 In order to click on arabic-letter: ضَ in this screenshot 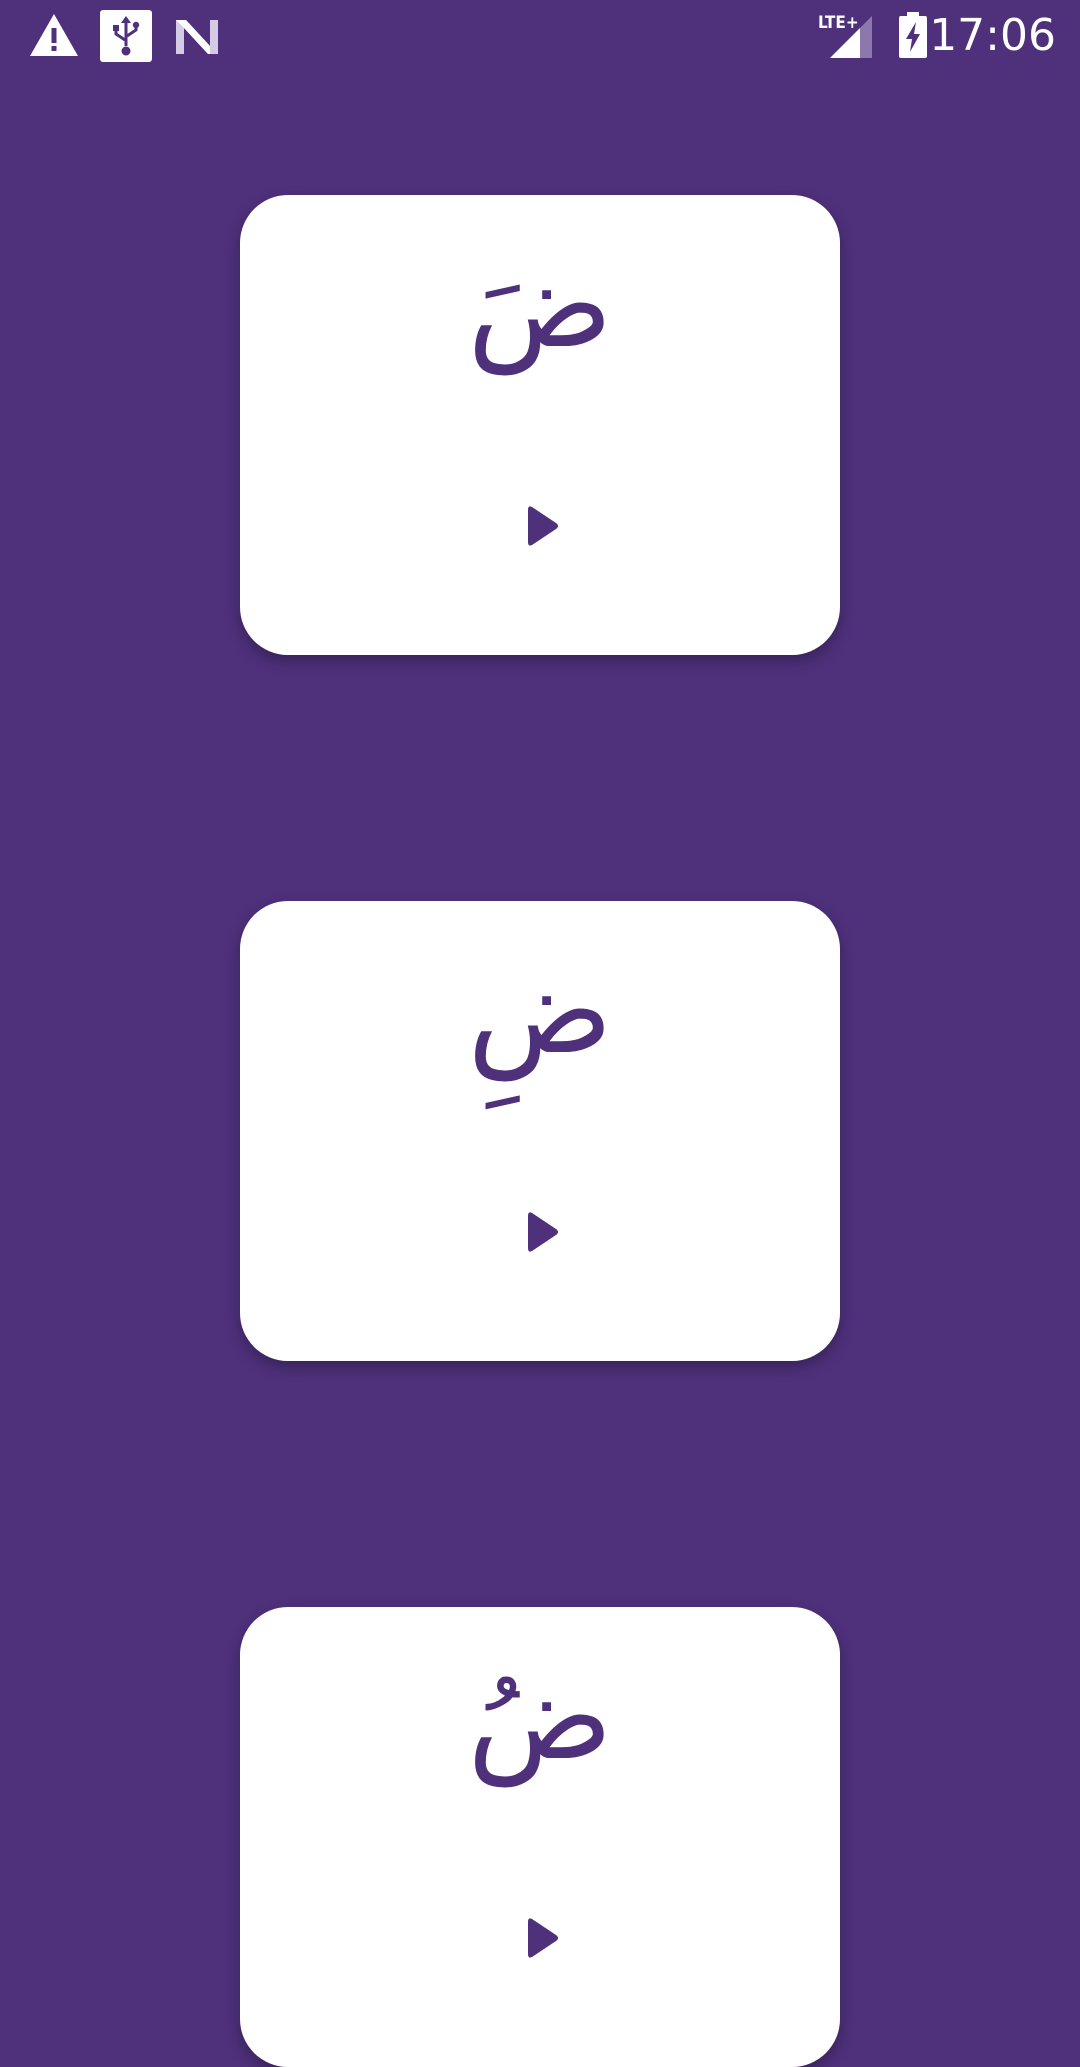, I will do `click(540, 305)`.